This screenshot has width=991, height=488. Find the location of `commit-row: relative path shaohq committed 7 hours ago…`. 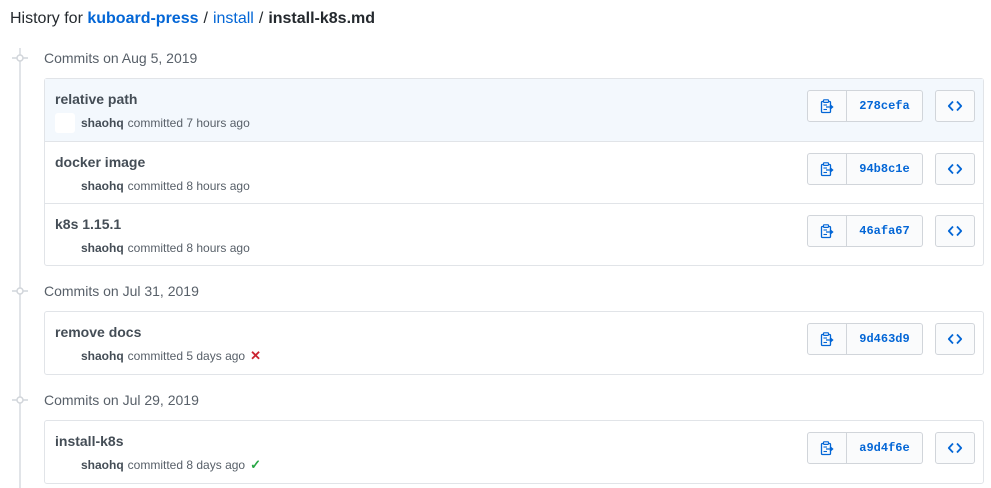

commit-row: relative path shaohq committed 7 hours ago… is located at coordinates (514, 110).